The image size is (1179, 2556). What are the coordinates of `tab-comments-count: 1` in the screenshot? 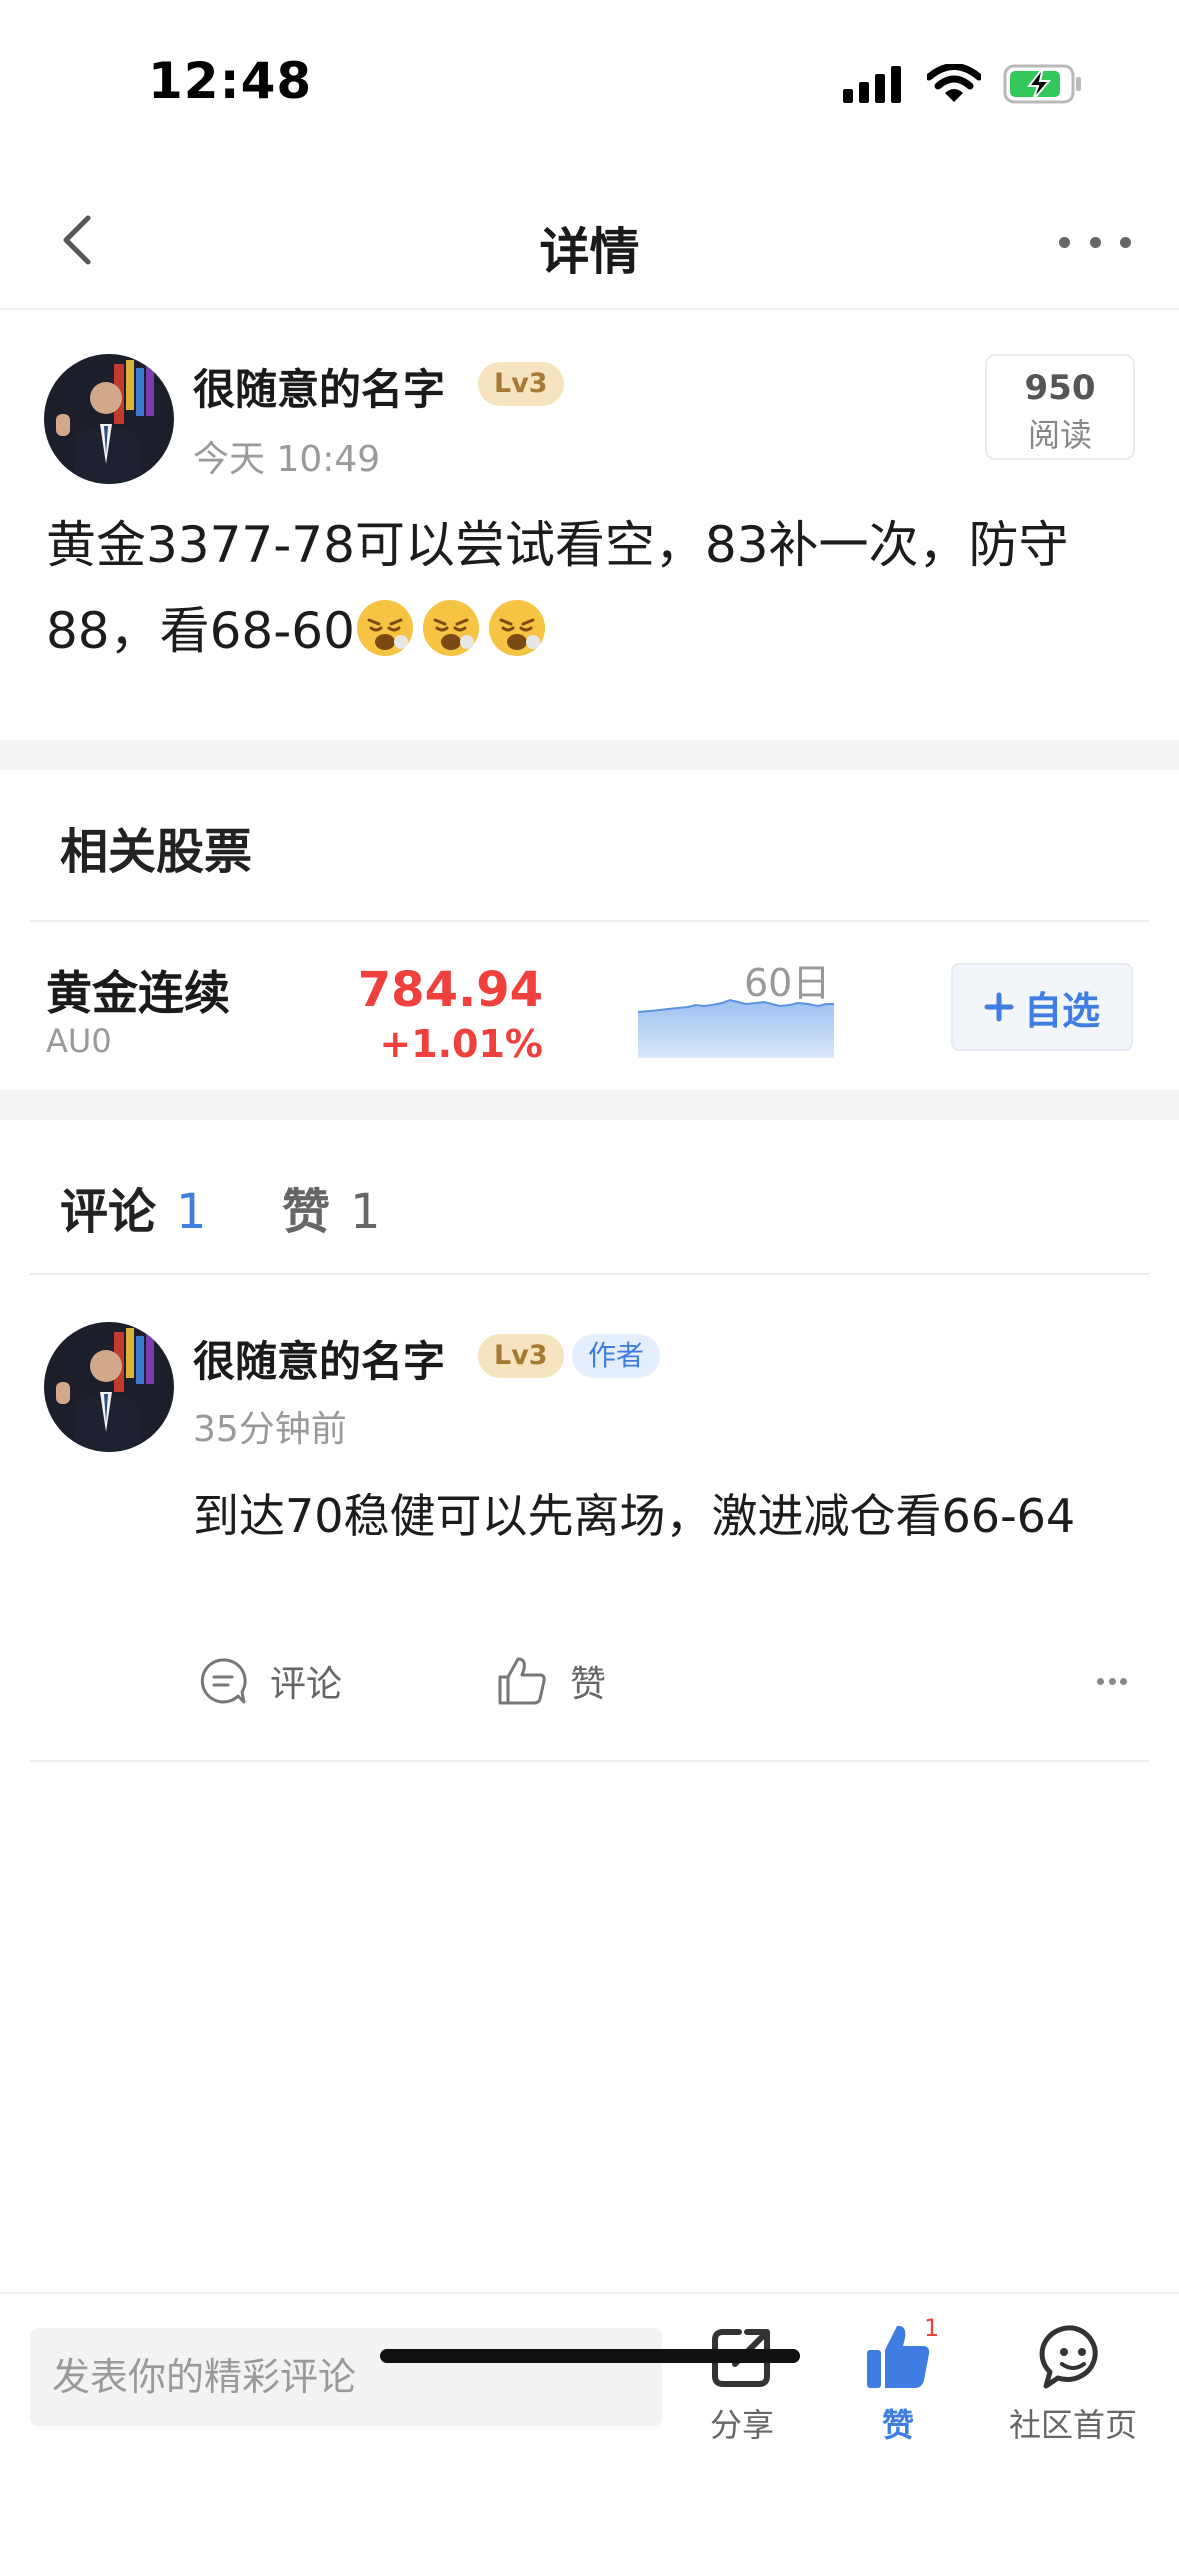 It's located at (191, 1212).